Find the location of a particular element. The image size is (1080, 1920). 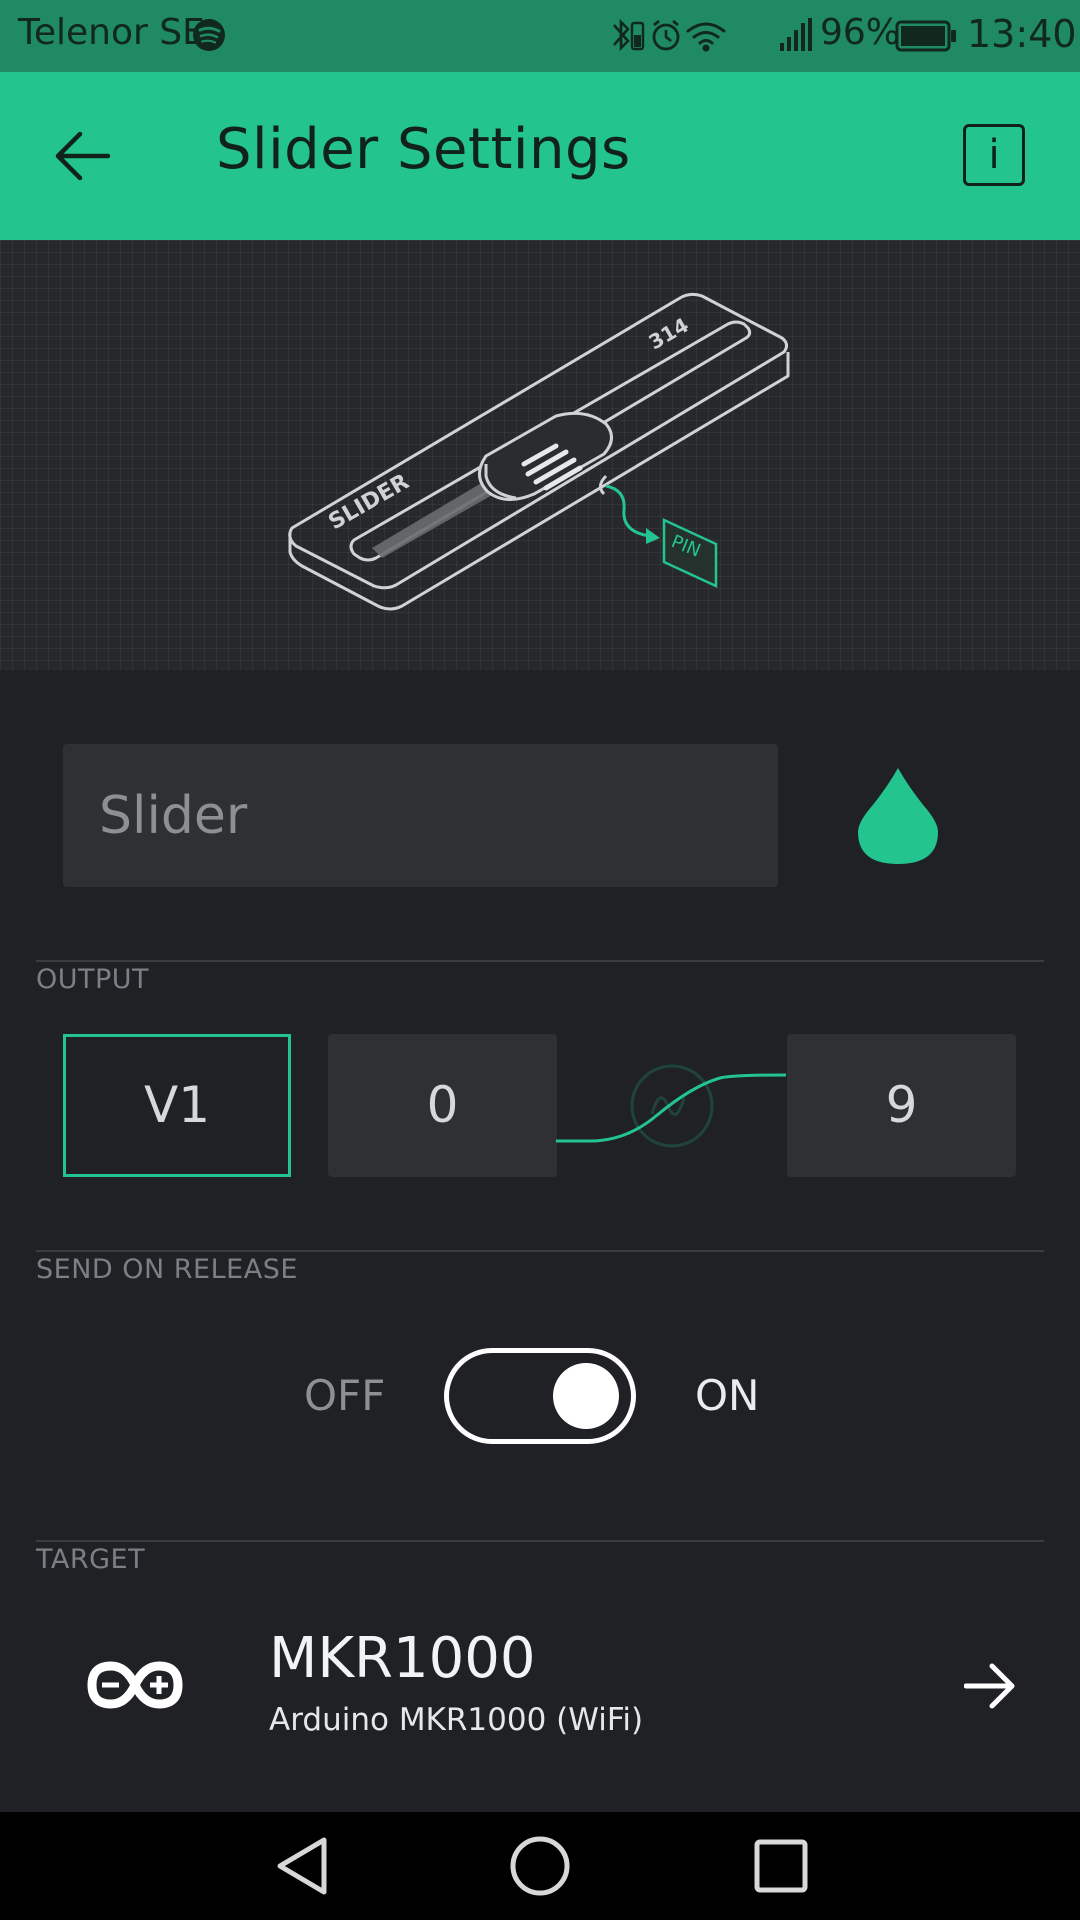

page-title: Slider Settings is located at coordinates (423, 149).